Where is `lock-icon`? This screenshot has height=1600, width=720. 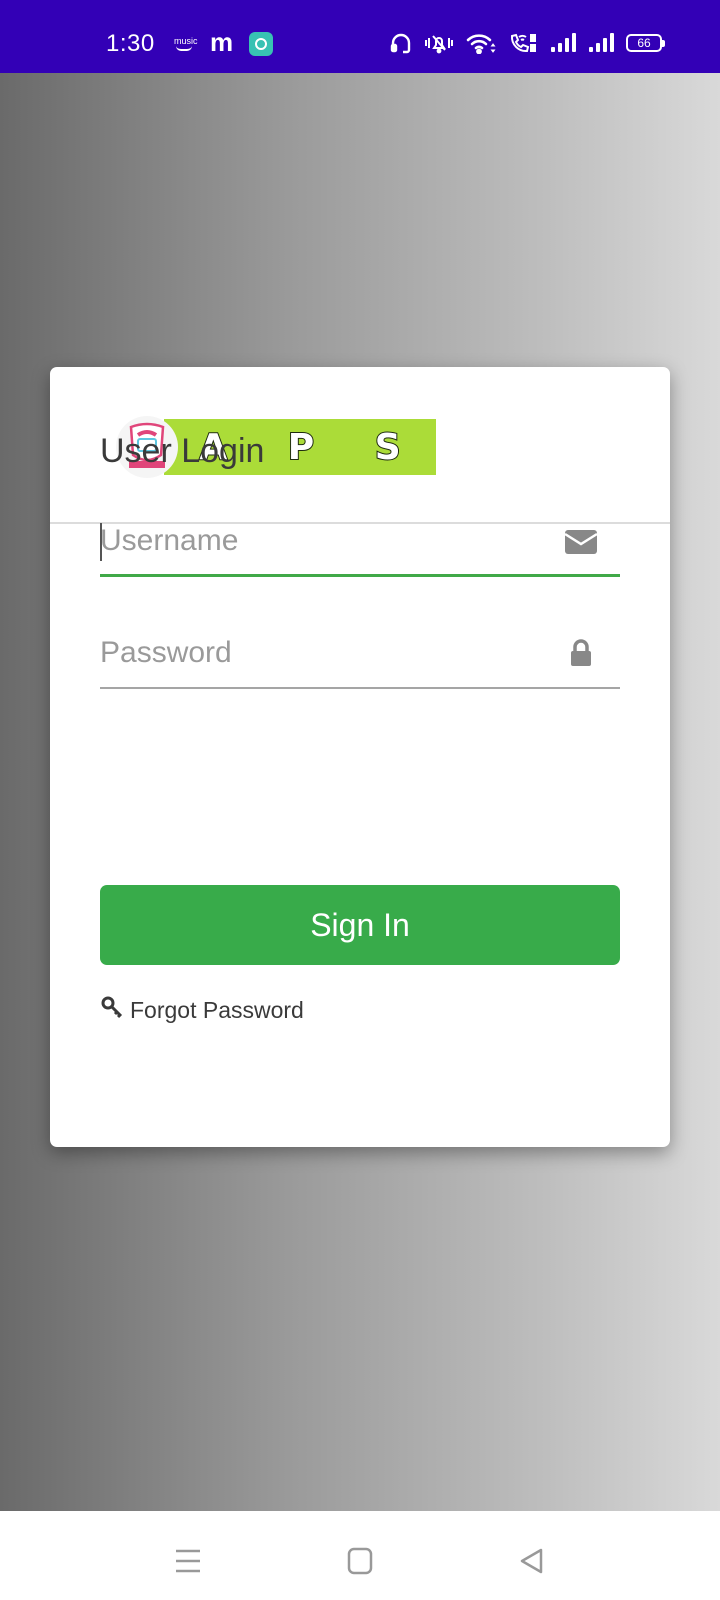
lock-icon is located at coordinates (581, 655).